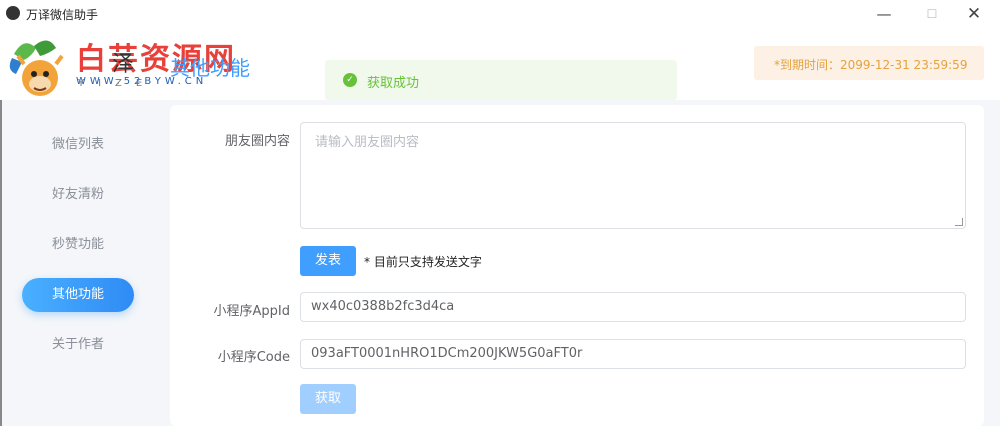 This screenshot has width=1000, height=426. What do you see at coordinates (932, 14) in the screenshot?
I see `maximize-icon: ☐` at bounding box center [932, 14].